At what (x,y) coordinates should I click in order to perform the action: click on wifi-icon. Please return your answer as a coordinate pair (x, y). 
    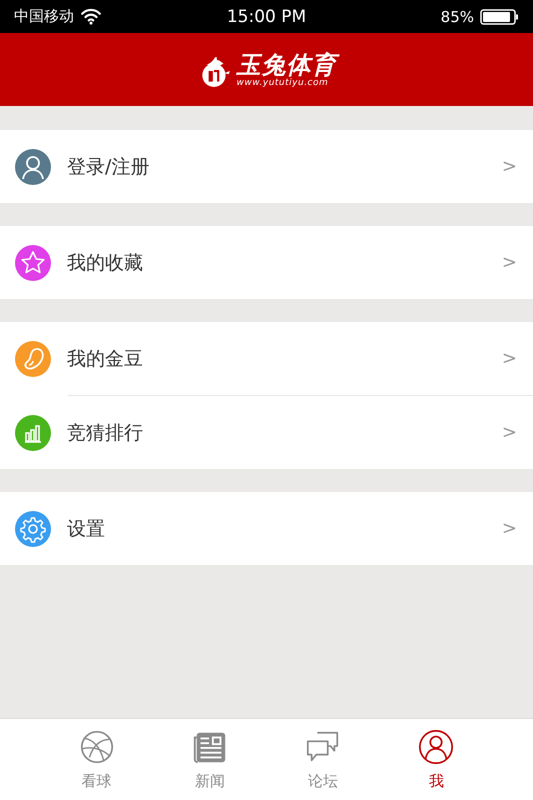
    Looking at the image, I should click on (91, 16).